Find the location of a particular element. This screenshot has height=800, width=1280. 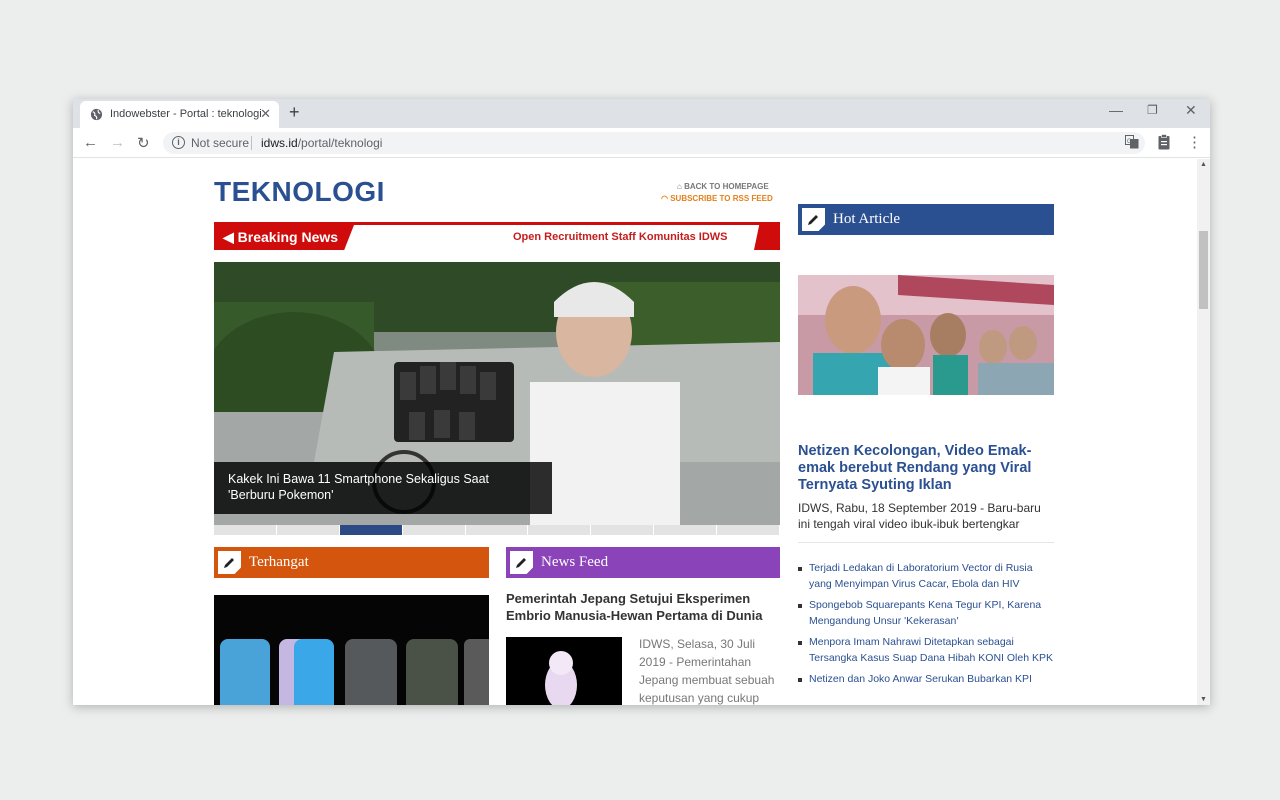

tab-close-icon: ✕ is located at coordinates (265, 114).